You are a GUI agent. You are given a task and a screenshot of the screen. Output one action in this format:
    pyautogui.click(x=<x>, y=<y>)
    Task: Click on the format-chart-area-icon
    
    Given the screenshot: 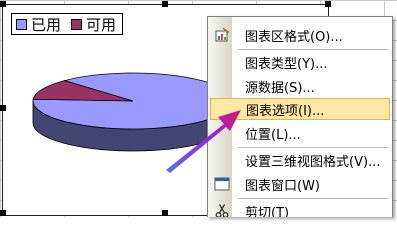 What is the action you would take?
    pyautogui.click(x=222, y=34)
    